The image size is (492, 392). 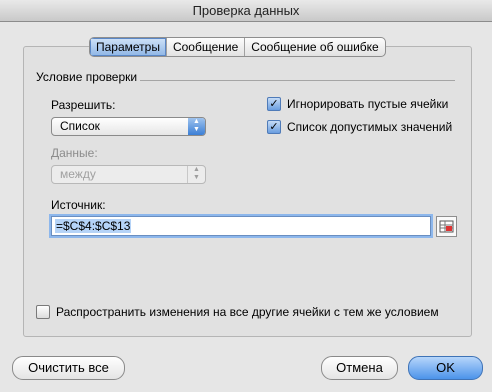 I want to click on data-select-value: между, so click(x=78, y=174).